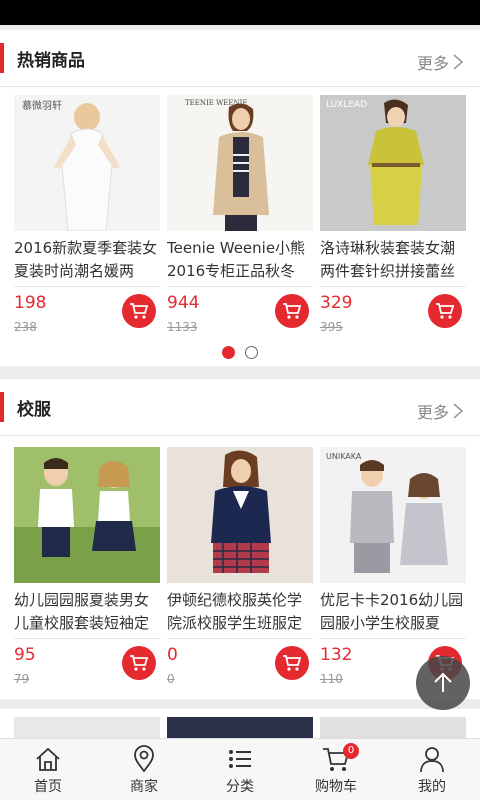  What do you see at coordinates (394, 260) in the screenshot?
I see `product-name: 洛诗琳秋装套装女潮两件套针织拼接蕾丝` at bounding box center [394, 260].